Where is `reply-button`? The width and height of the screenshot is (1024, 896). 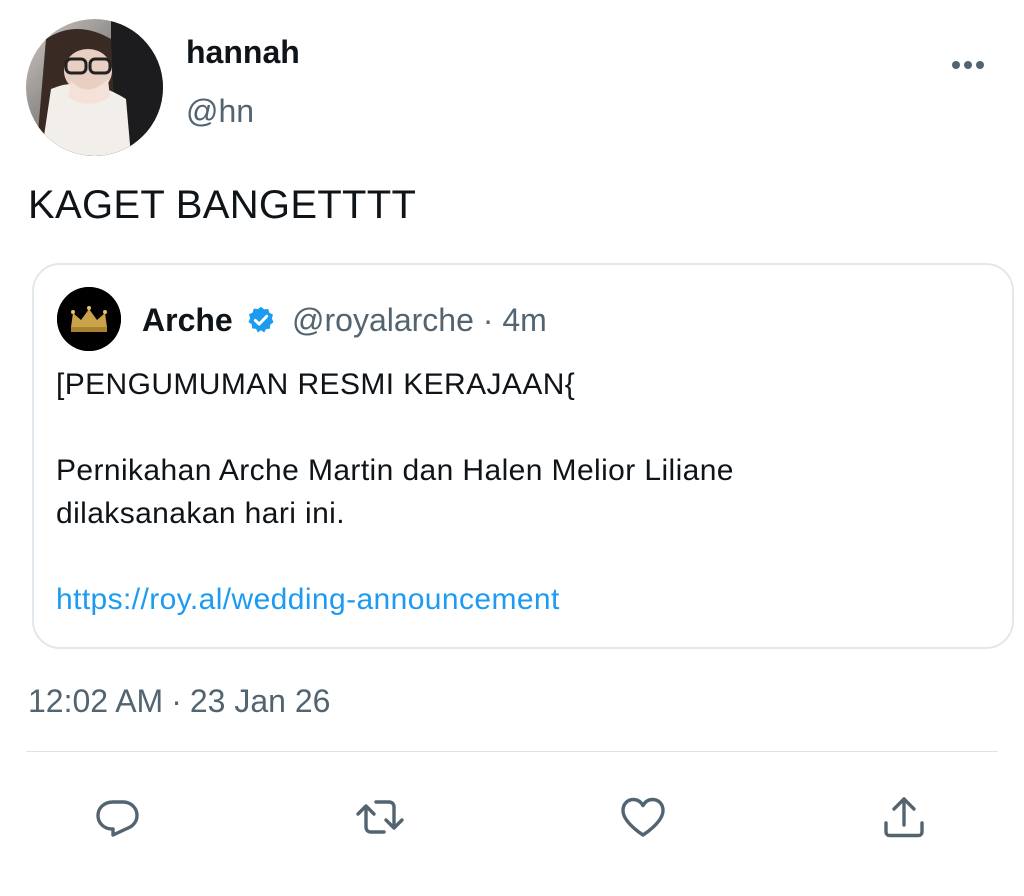
reply-button is located at coordinates (118, 817).